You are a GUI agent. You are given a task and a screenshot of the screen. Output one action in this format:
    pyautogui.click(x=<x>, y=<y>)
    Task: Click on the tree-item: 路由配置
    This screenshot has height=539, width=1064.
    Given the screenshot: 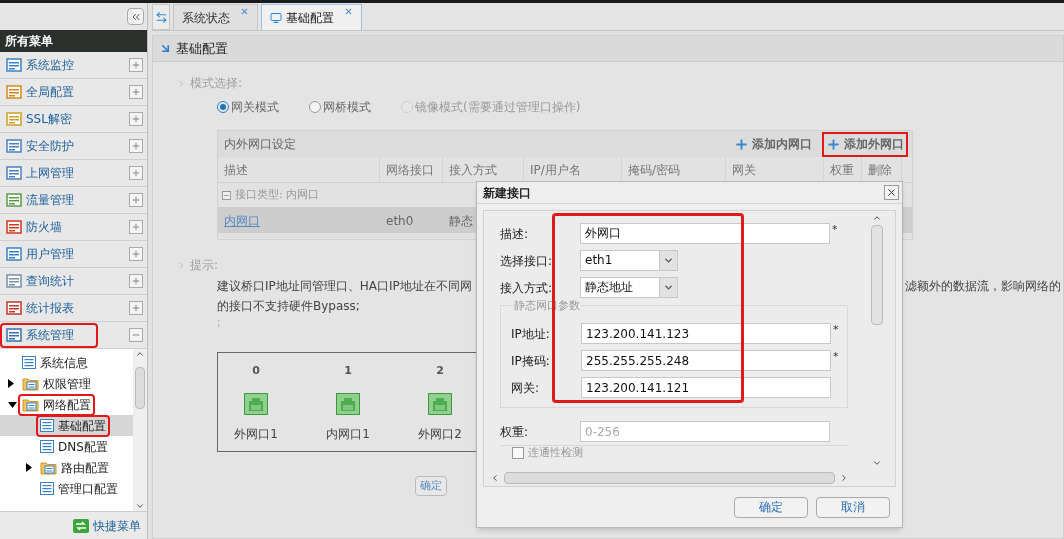 What is the action you would take?
    pyautogui.click(x=66, y=467)
    